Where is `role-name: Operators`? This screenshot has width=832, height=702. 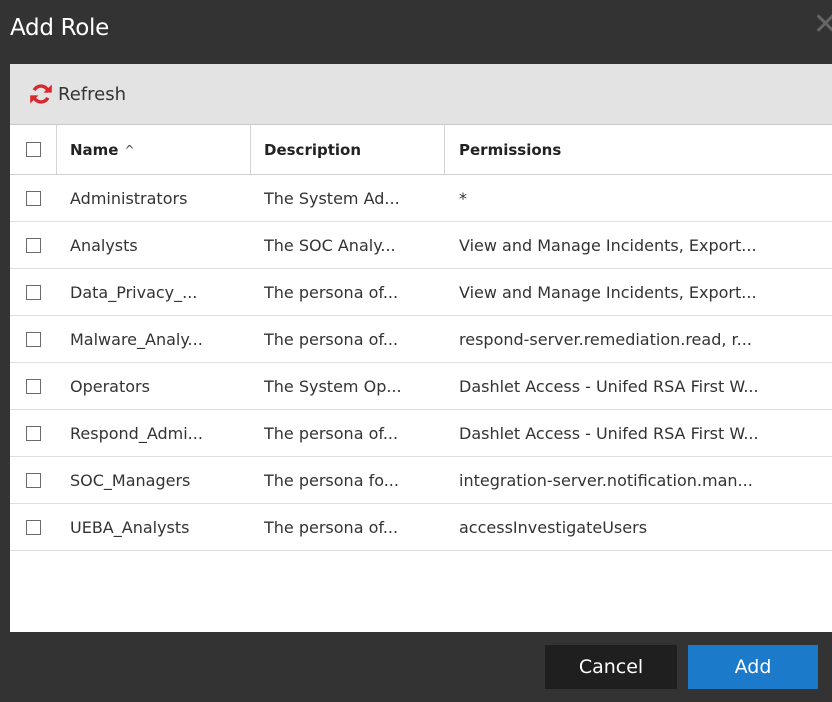 role-name: Operators is located at coordinates (110, 386).